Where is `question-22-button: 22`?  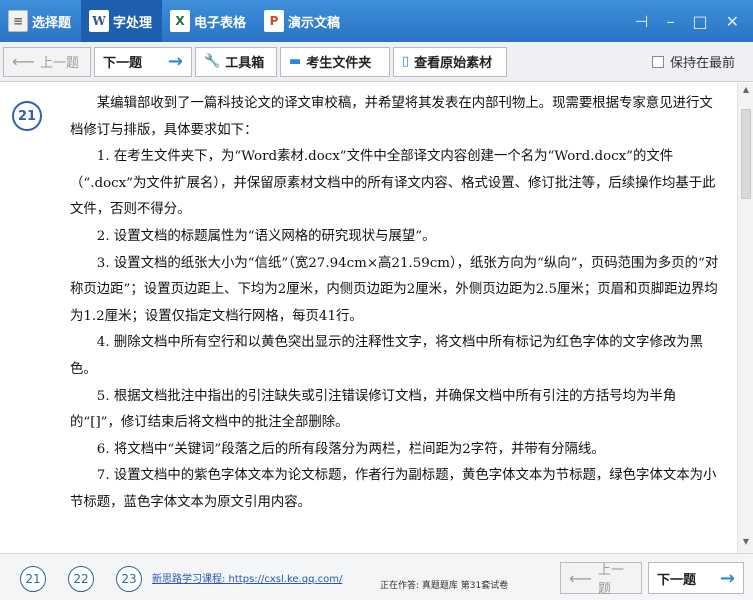 question-22-button: 22 is located at coordinates (81, 579).